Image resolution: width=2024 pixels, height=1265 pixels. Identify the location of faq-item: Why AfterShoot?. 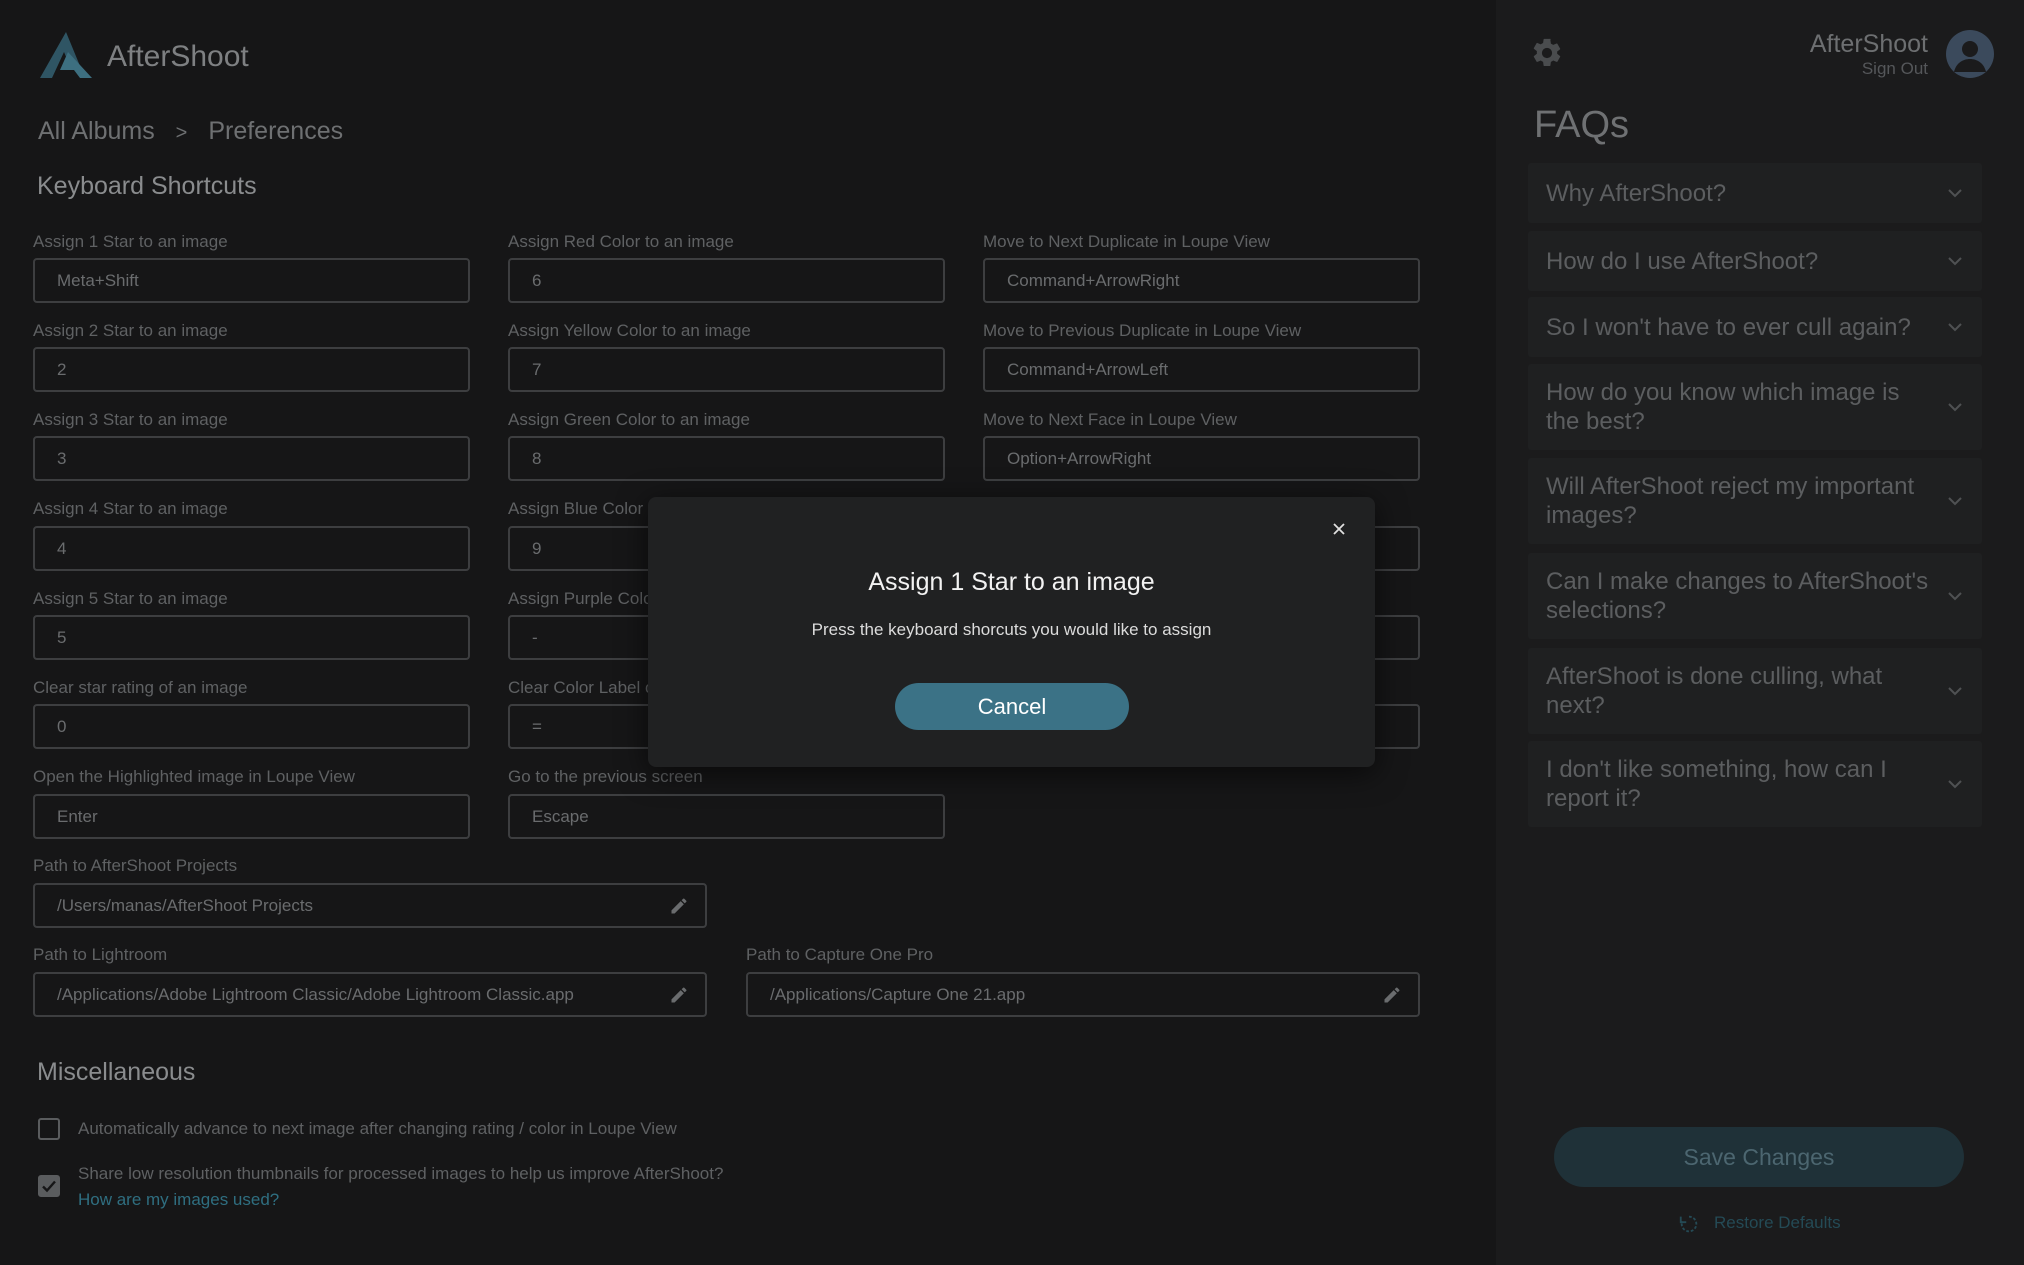
(1755, 193).